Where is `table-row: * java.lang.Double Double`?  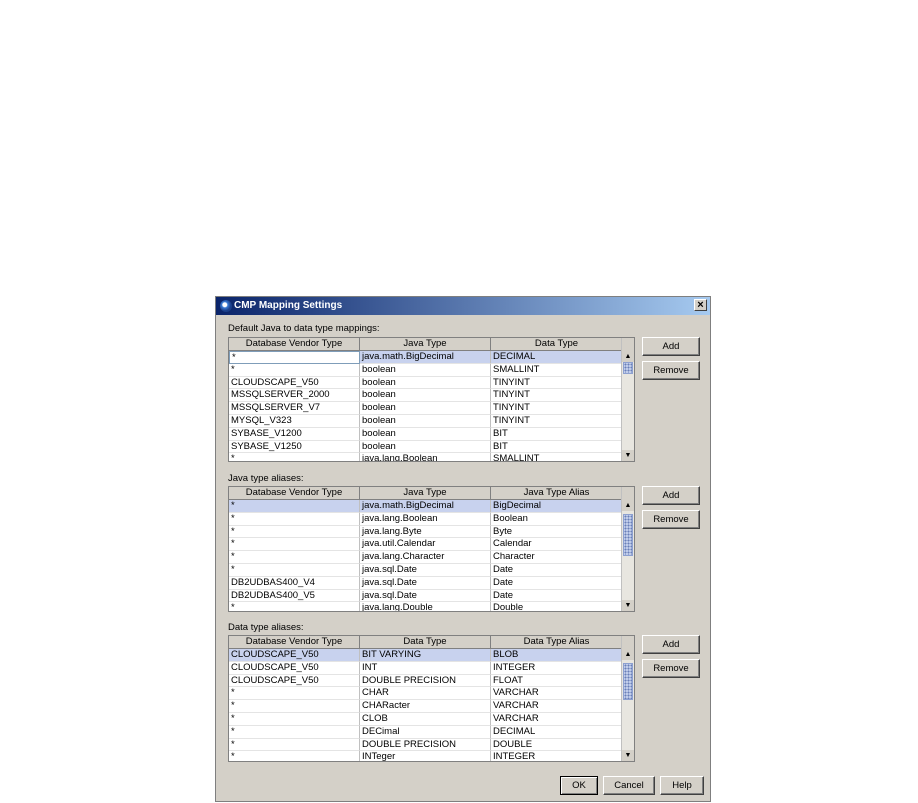 table-row: * java.lang.Double Double is located at coordinates (431, 606).